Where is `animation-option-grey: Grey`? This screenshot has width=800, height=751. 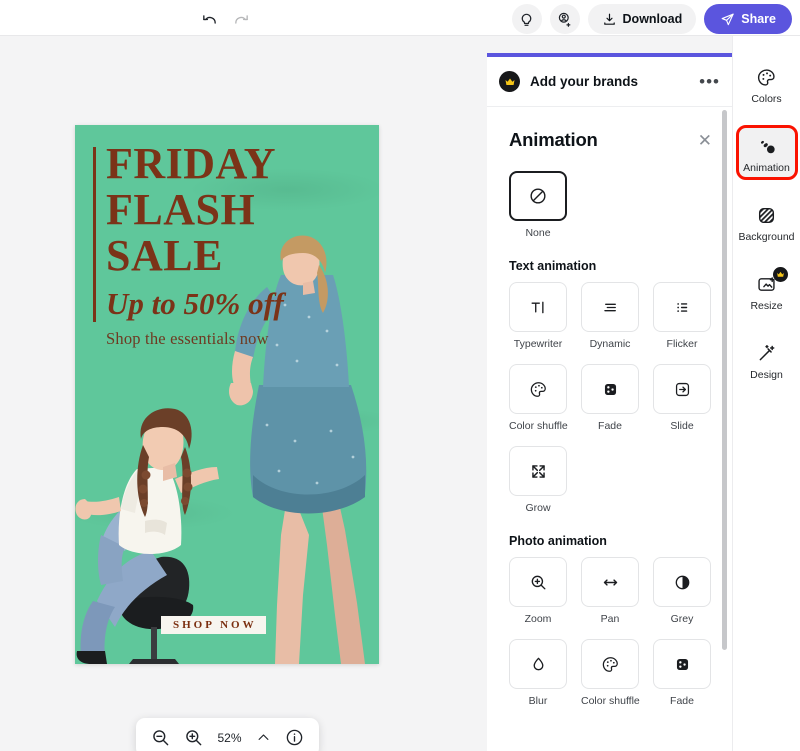 animation-option-grey: Grey is located at coordinates (682, 591).